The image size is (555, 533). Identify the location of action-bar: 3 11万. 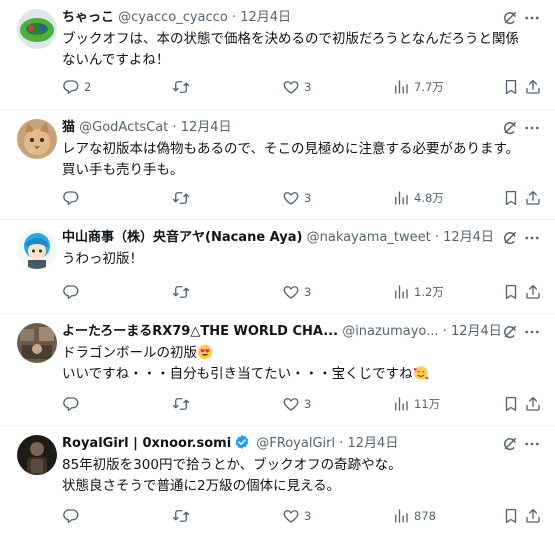
(301, 404).